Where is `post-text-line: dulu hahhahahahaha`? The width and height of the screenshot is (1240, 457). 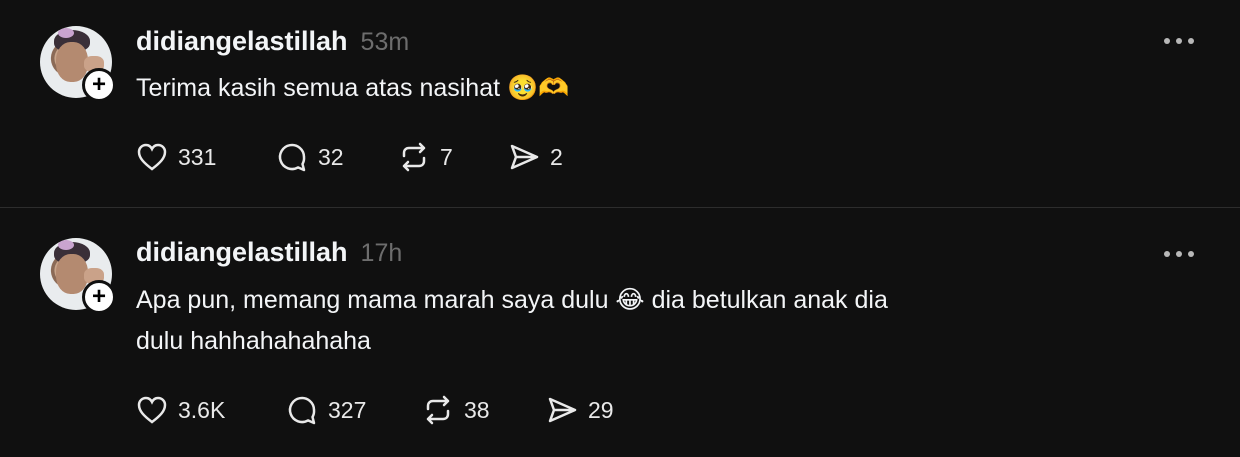
post-text-line: dulu hahhahahahaha is located at coordinates (253, 341).